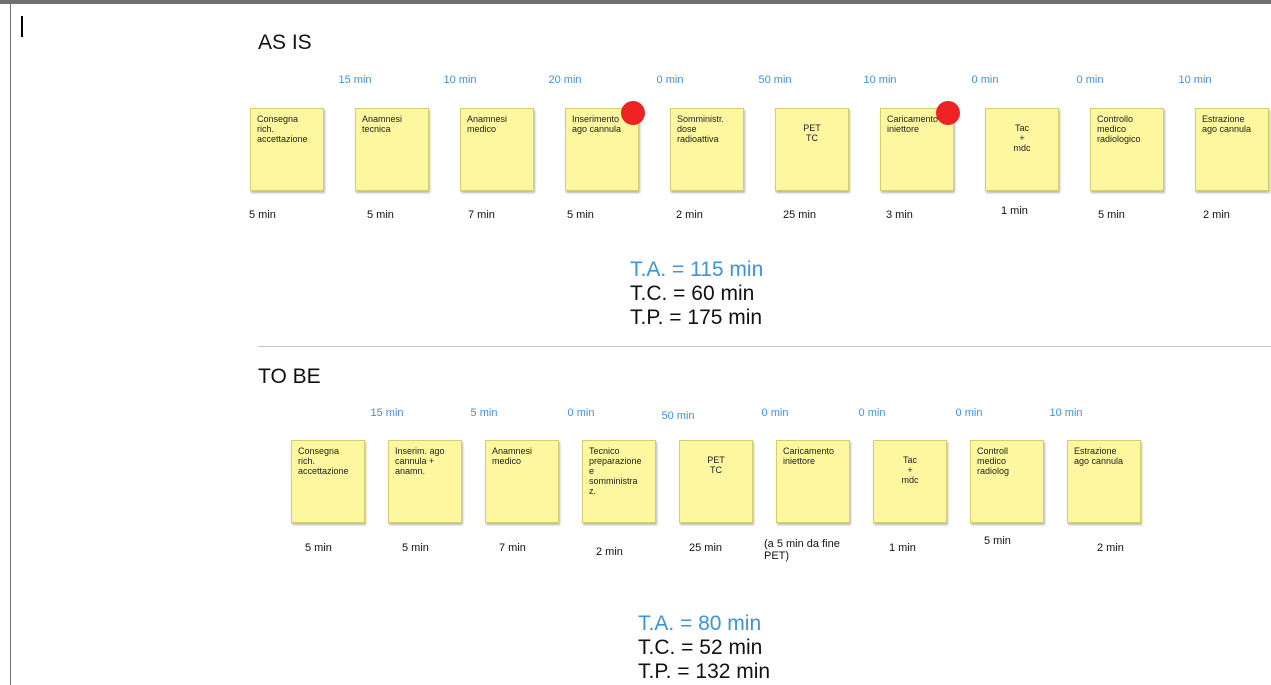  Describe the element at coordinates (1066, 413) in the screenshot. I see `to-be-wait-time: 10 min` at that location.